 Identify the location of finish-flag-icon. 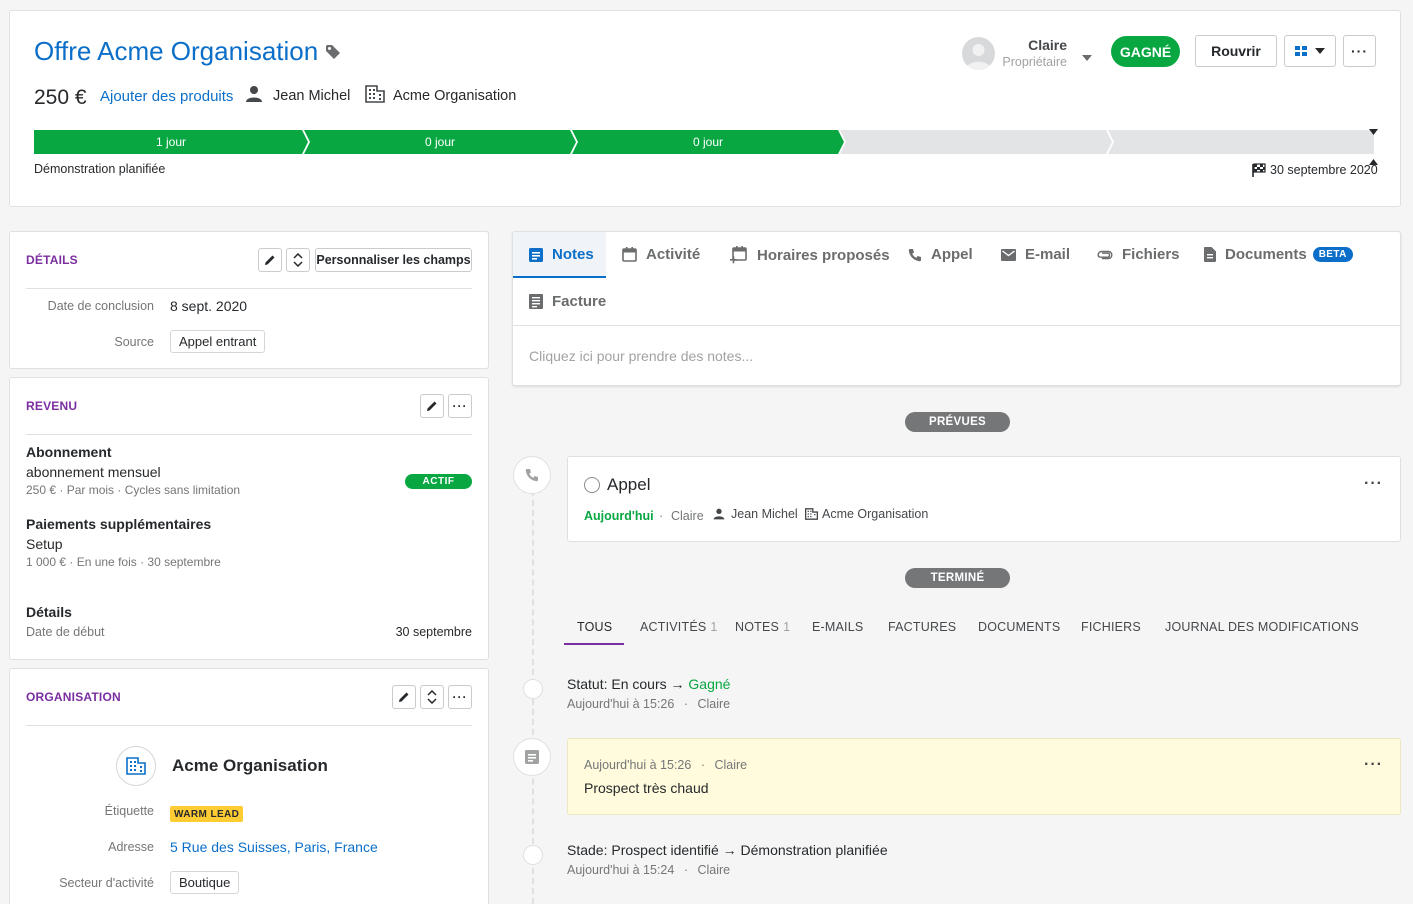
(1259, 171).